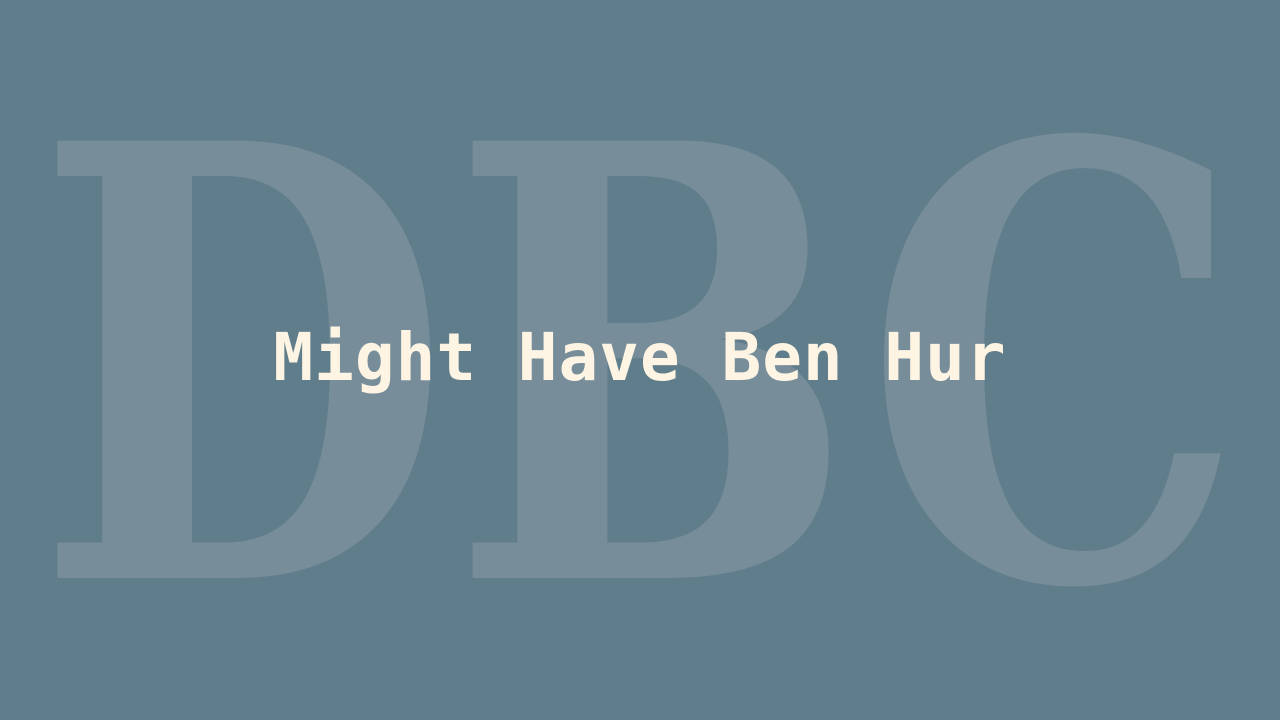 The height and width of the screenshot is (720, 1280). I want to click on page-title: Might Have Ben Hur, so click(640, 357).